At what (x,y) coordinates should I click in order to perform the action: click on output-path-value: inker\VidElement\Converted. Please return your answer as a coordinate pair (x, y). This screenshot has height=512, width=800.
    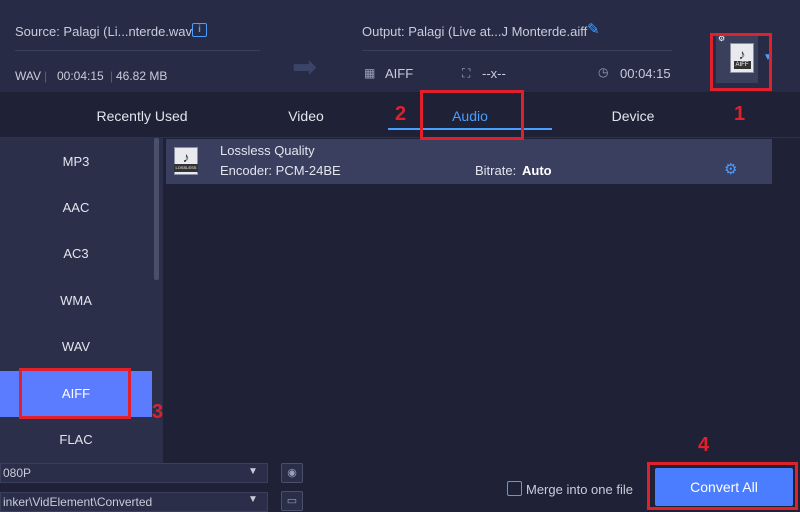
    Looking at the image, I should click on (78, 502).